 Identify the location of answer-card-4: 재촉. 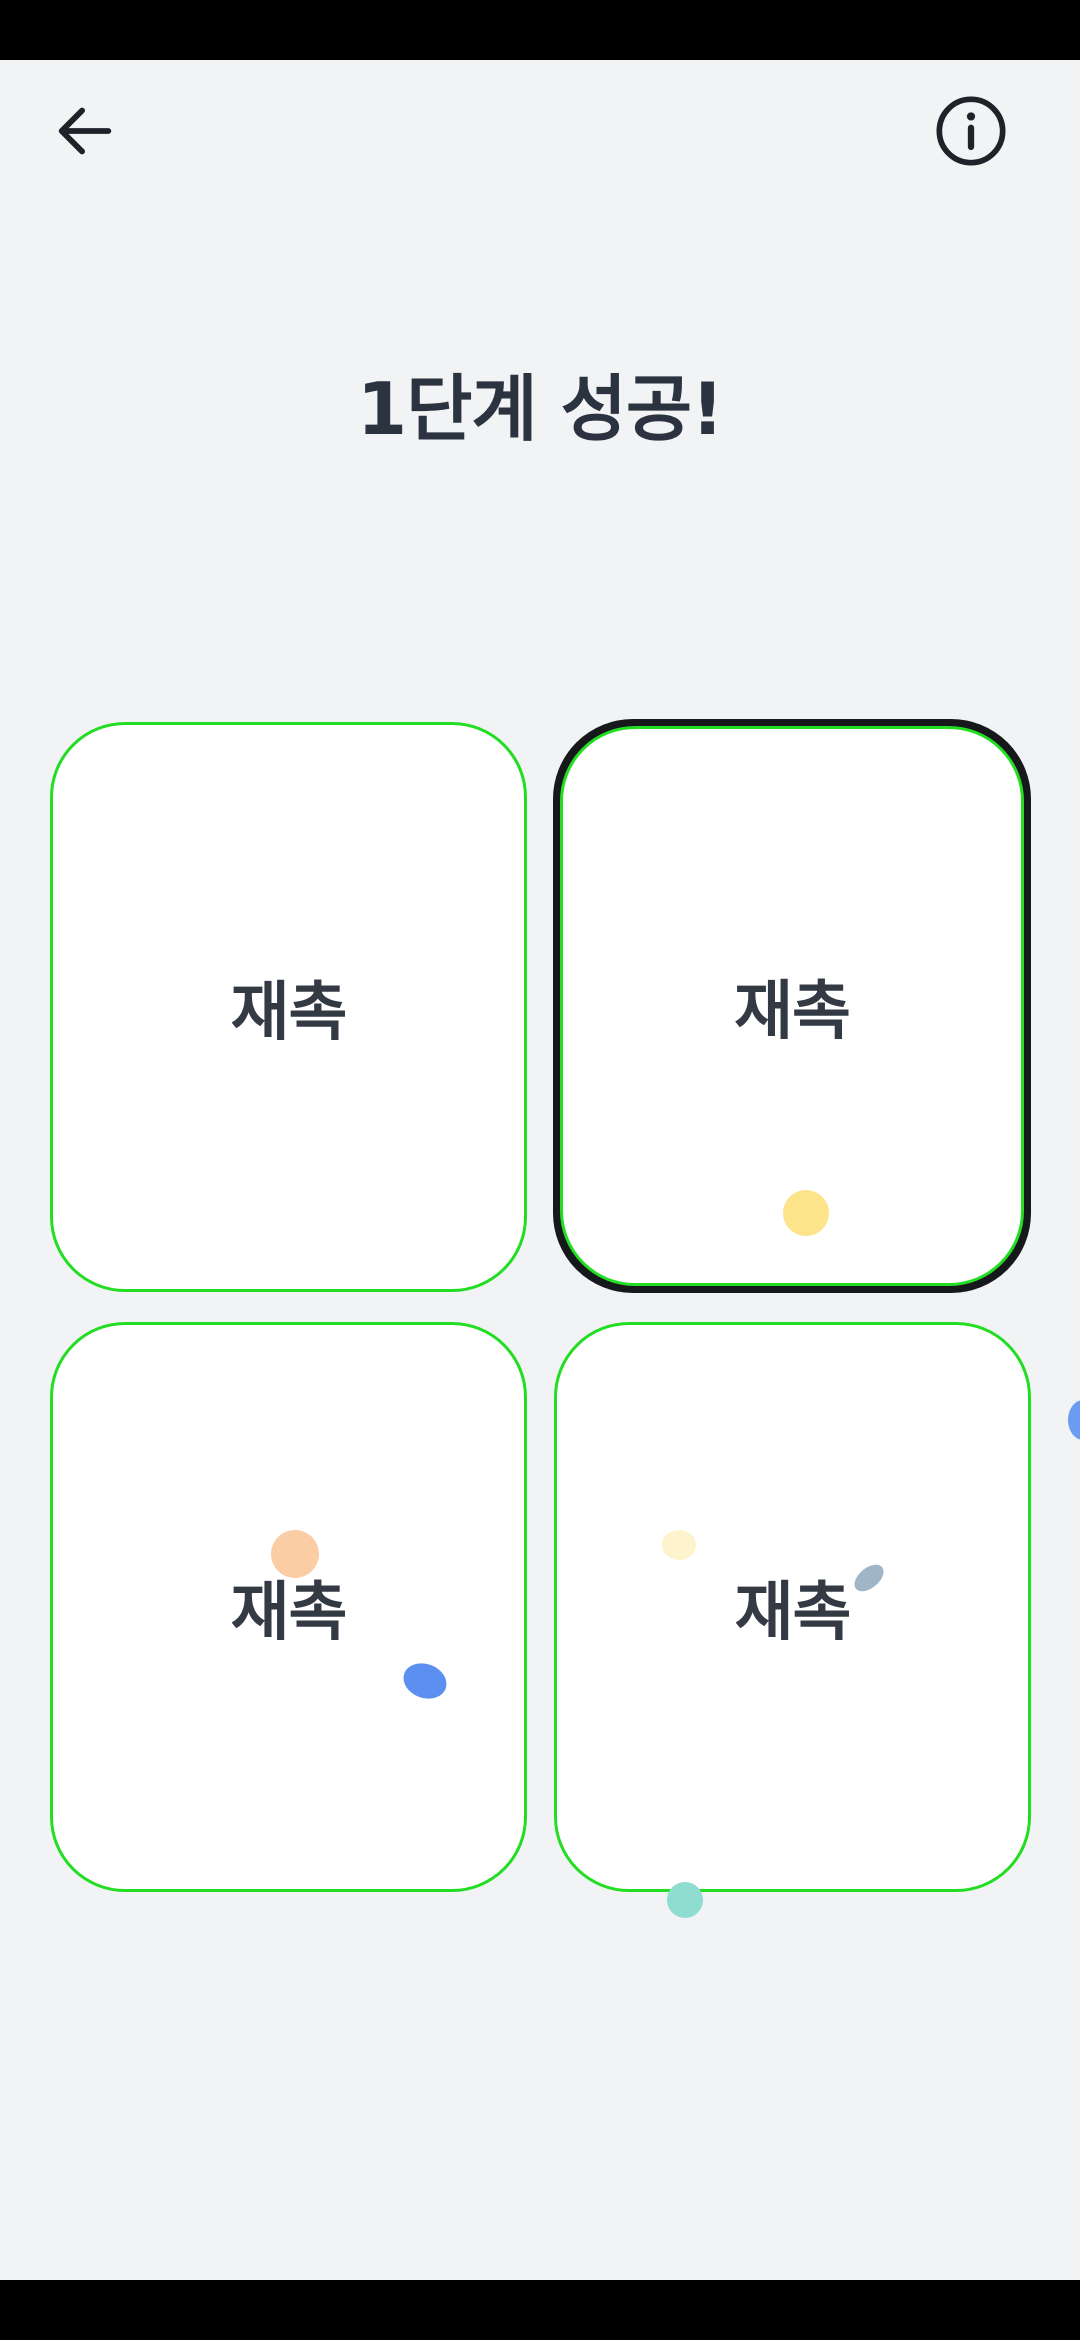
(792, 1607).